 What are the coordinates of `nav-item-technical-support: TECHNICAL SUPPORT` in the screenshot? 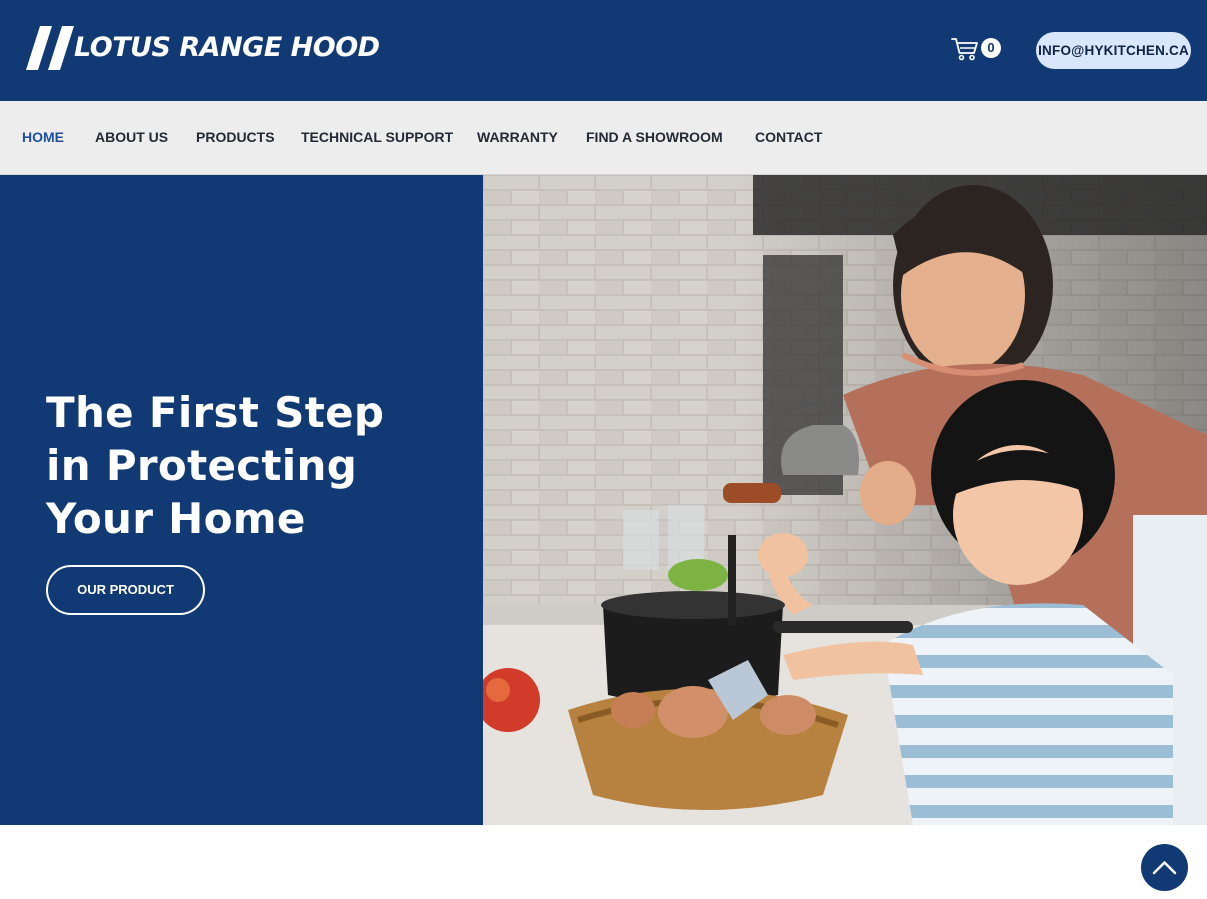 It's located at (377, 138).